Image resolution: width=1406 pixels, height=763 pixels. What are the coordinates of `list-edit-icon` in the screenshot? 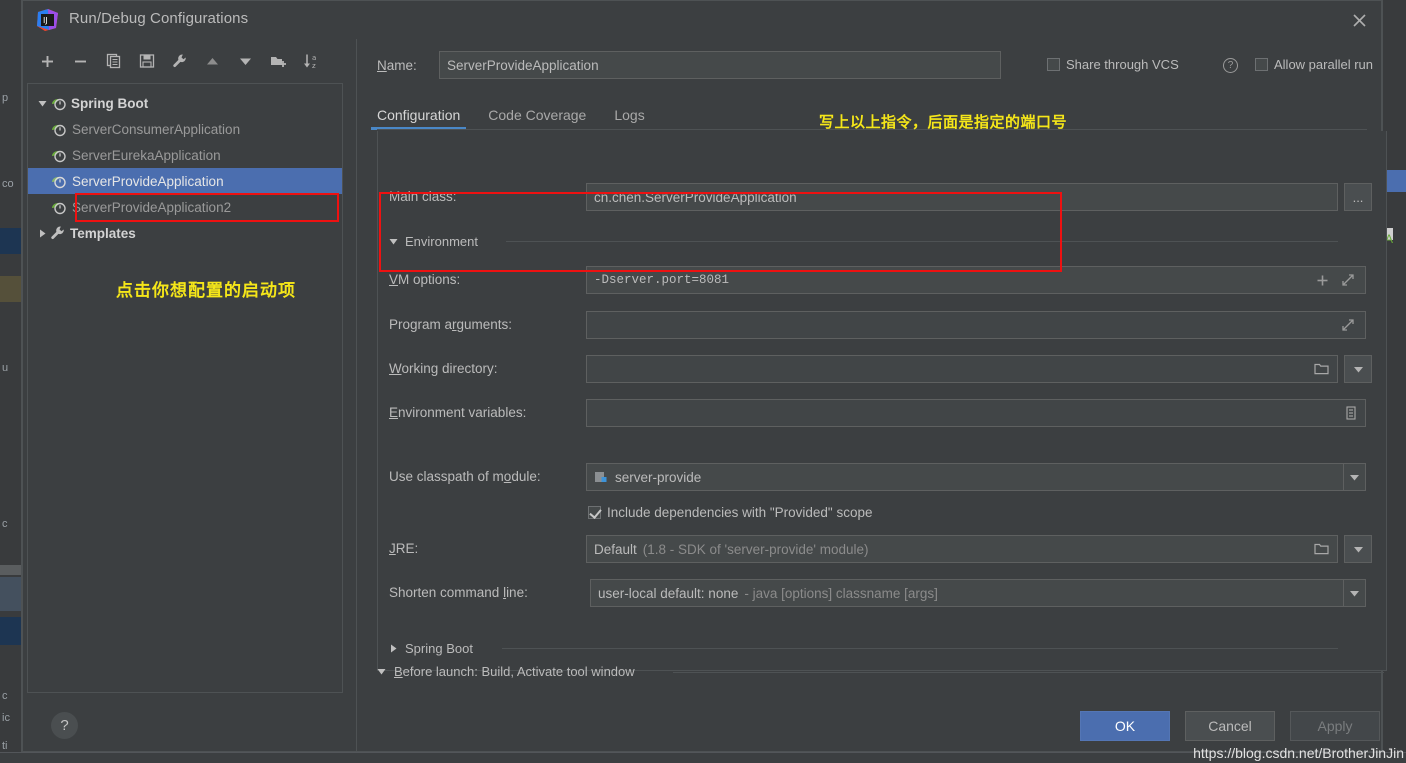 It's located at (1351, 413).